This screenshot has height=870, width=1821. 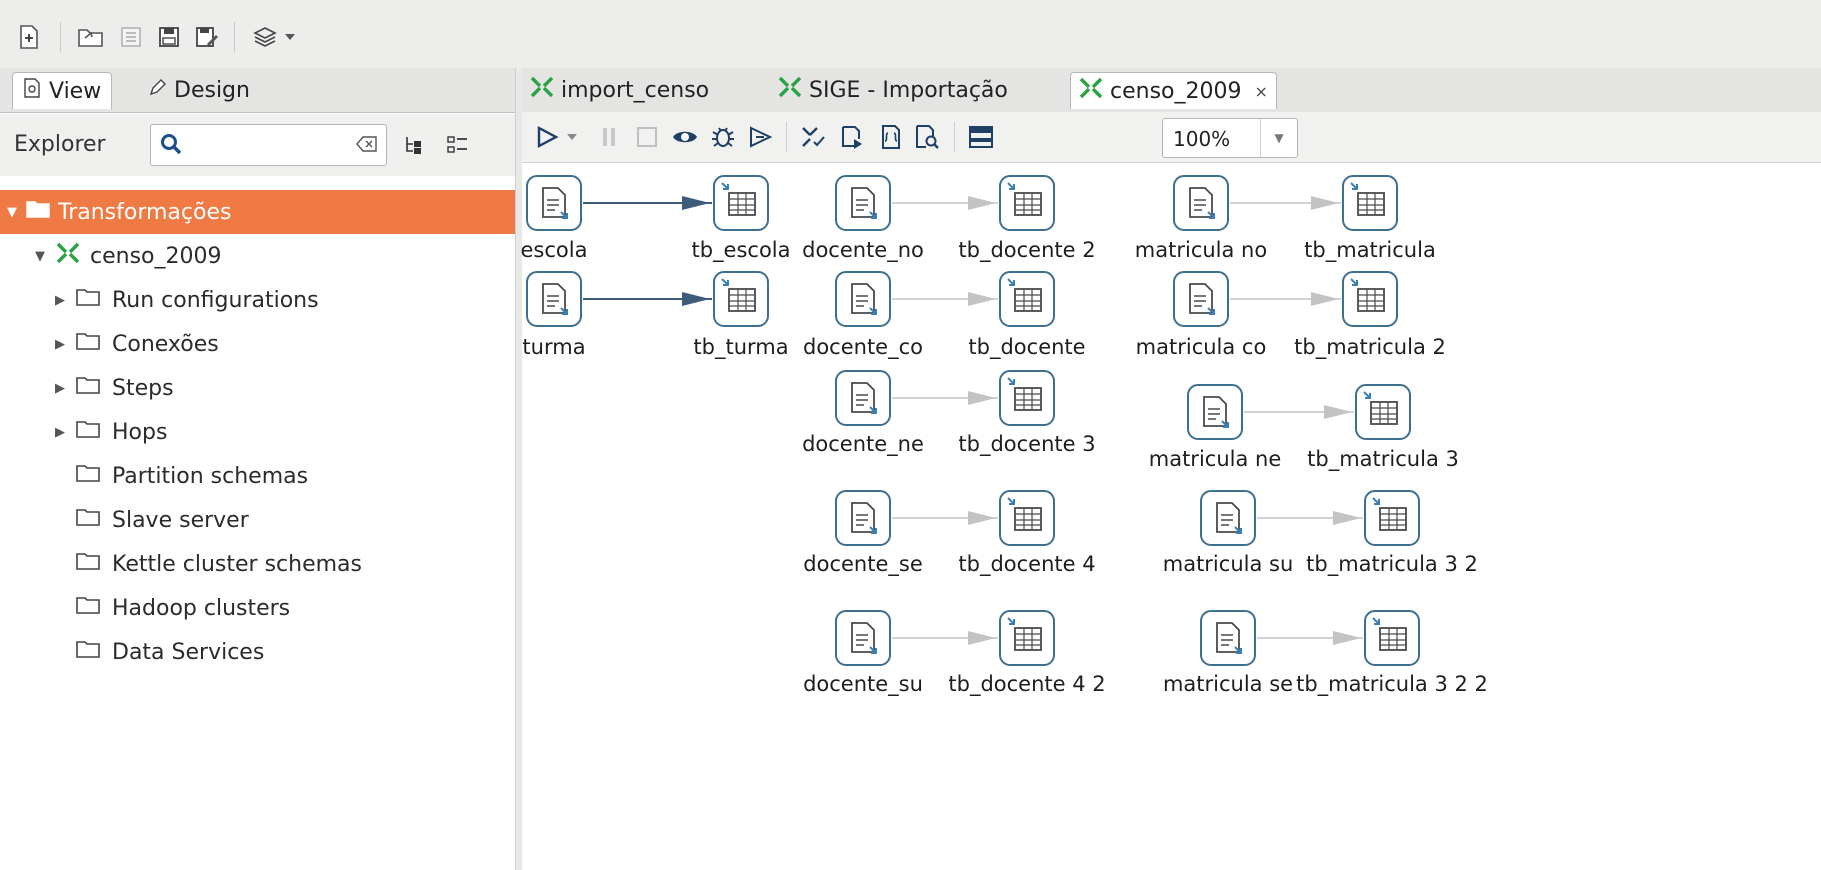 What do you see at coordinates (547, 137) in the screenshot?
I see `run-icon` at bounding box center [547, 137].